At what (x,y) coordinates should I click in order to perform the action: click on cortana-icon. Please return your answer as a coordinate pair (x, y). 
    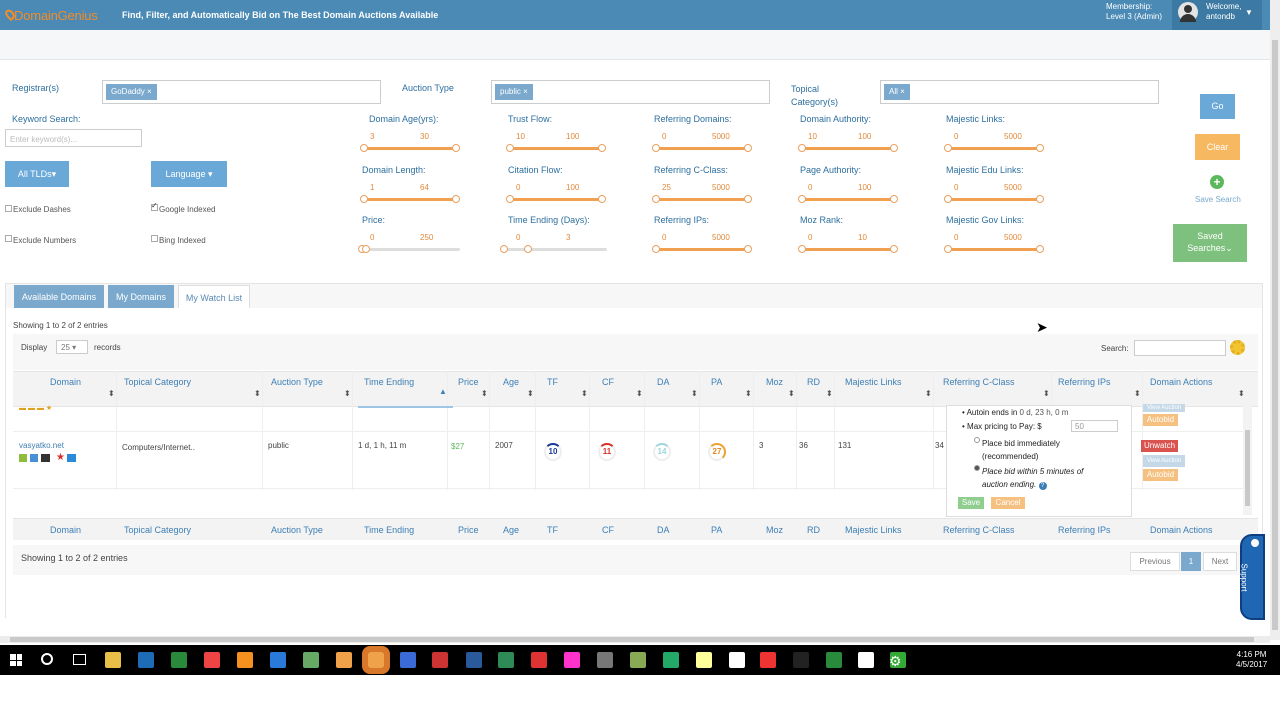
    Looking at the image, I should click on (47, 659).